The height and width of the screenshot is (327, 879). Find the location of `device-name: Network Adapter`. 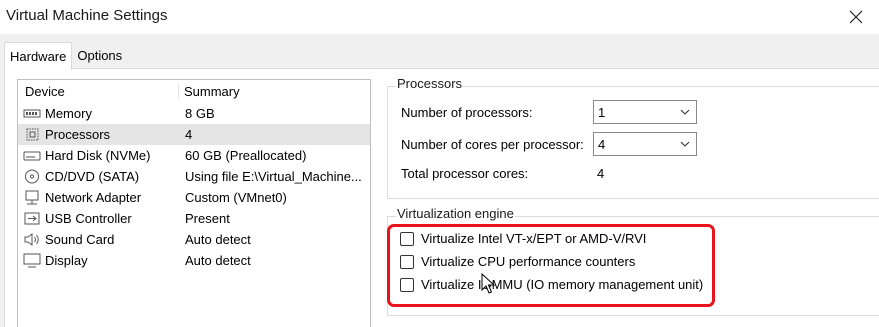

device-name: Network Adapter is located at coordinates (93, 197).